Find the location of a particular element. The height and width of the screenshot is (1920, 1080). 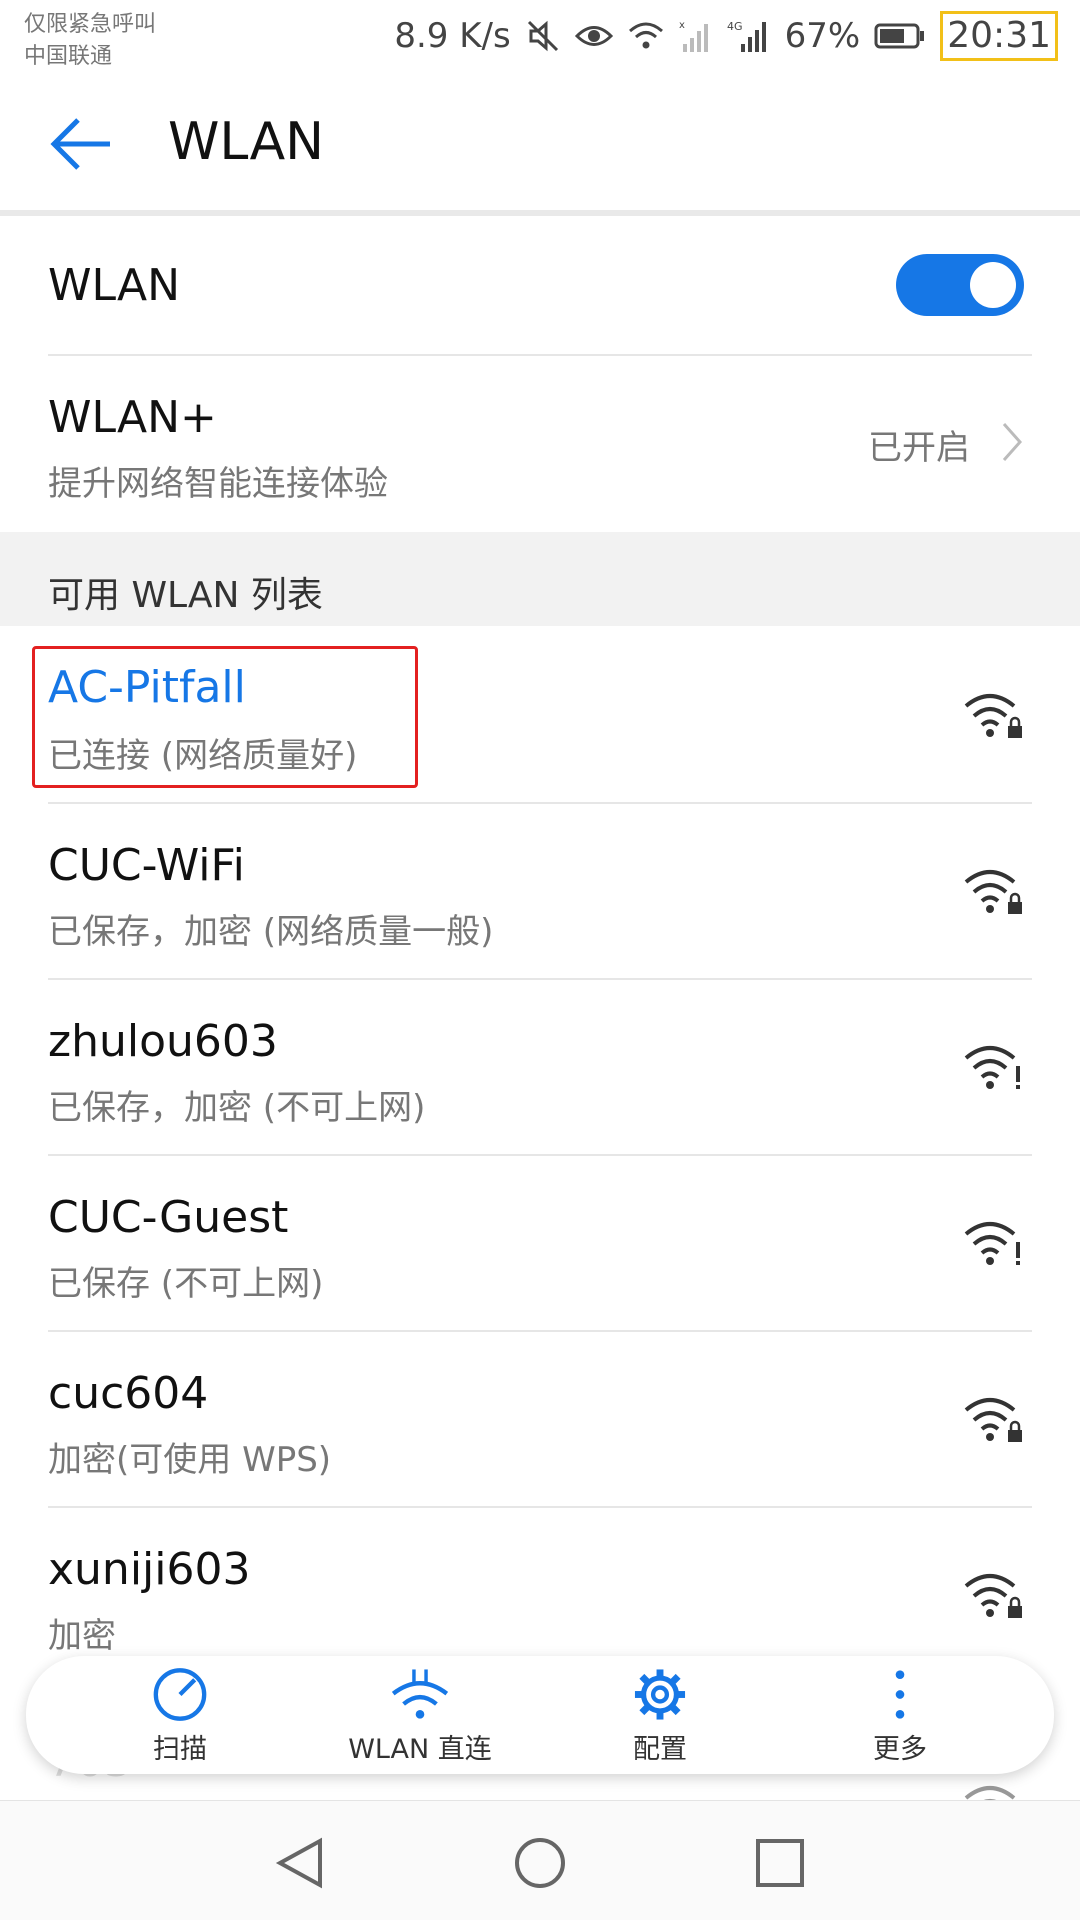

carrier-name: 中国联通 is located at coordinates (68, 56).